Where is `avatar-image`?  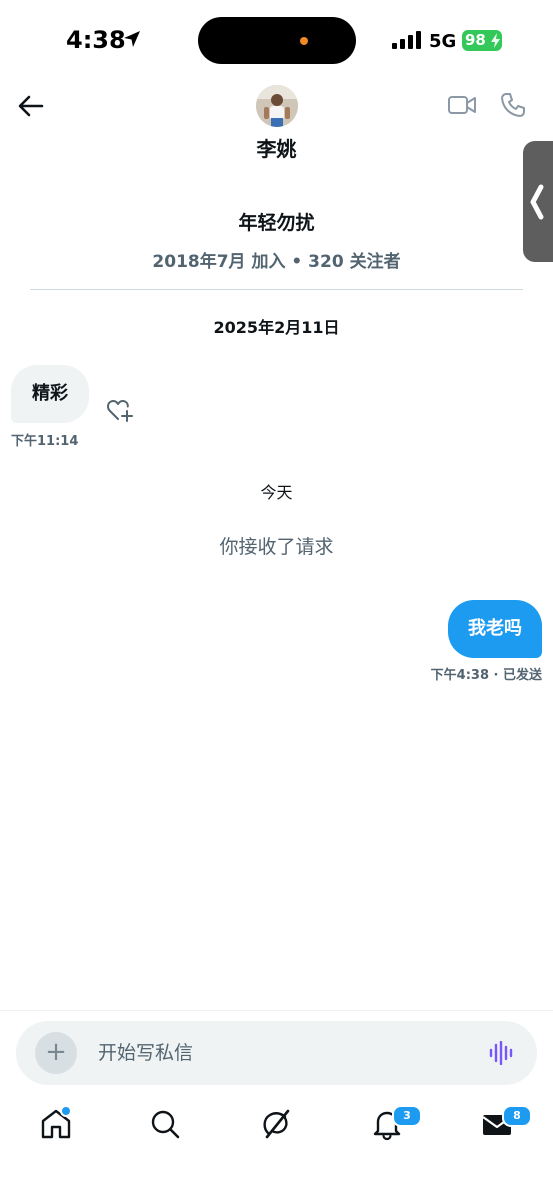 avatar-image is located at coordinates (277, 106).